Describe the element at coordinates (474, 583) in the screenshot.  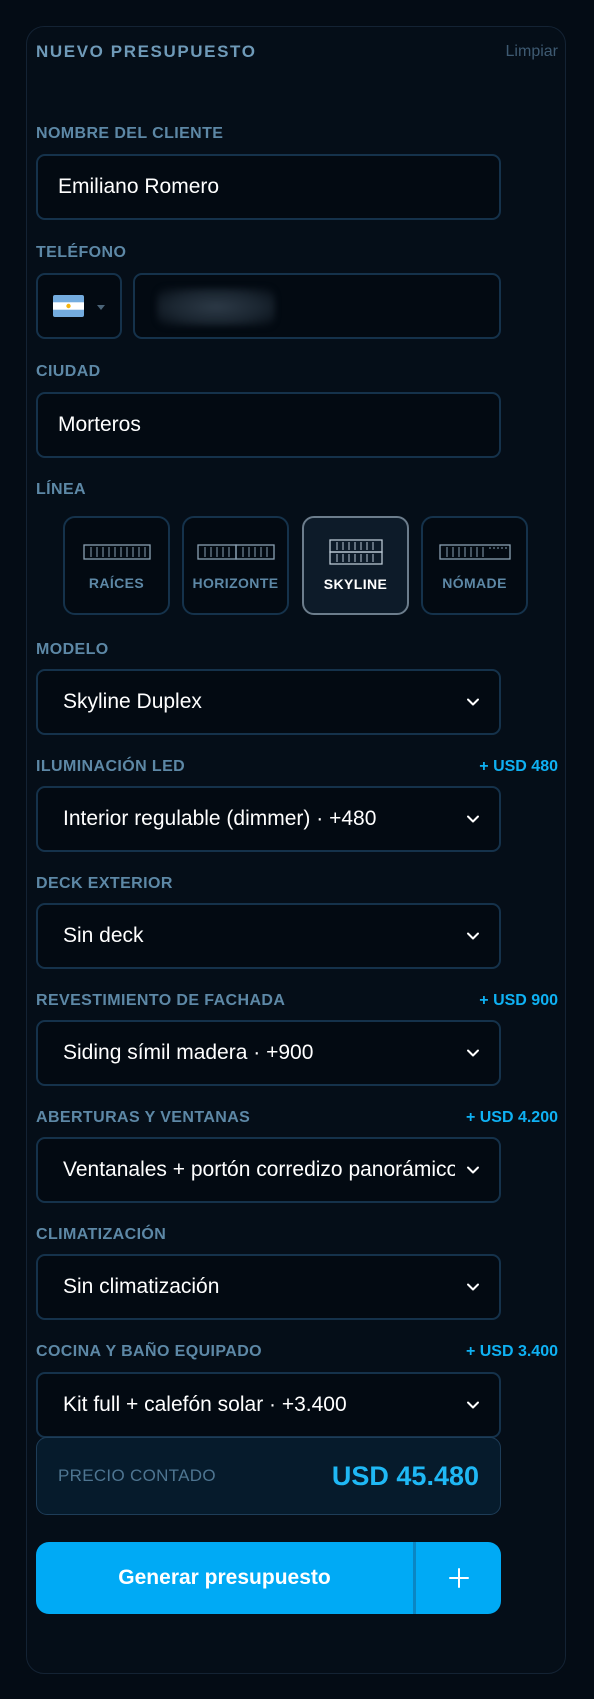
I see `line-option-nomade-label: NÓMADE` at that location.